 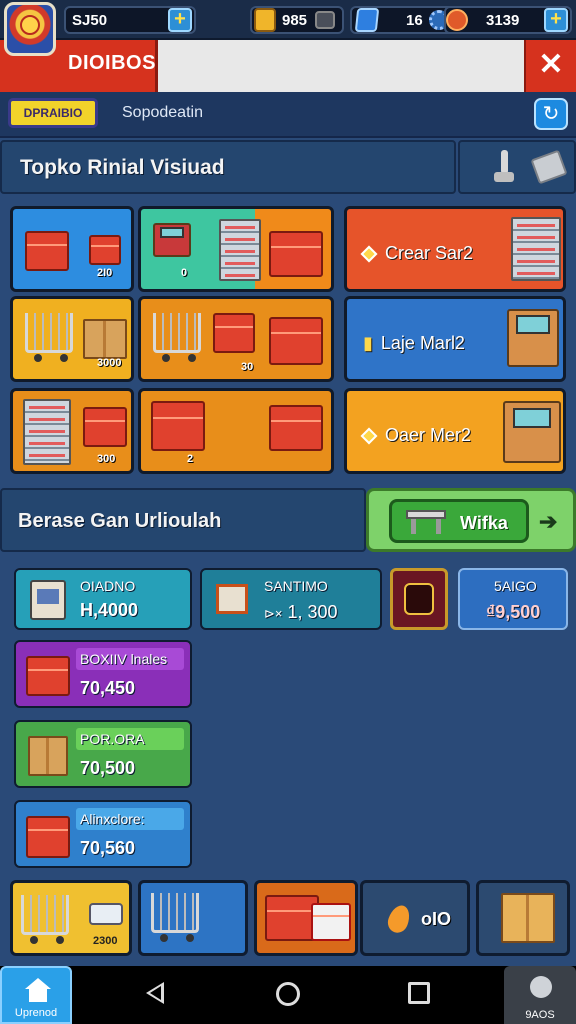 What do you see at coordinates (550, 66) in the screenshot?
I see `close-button: ✕` at bounding box center [550, 66].